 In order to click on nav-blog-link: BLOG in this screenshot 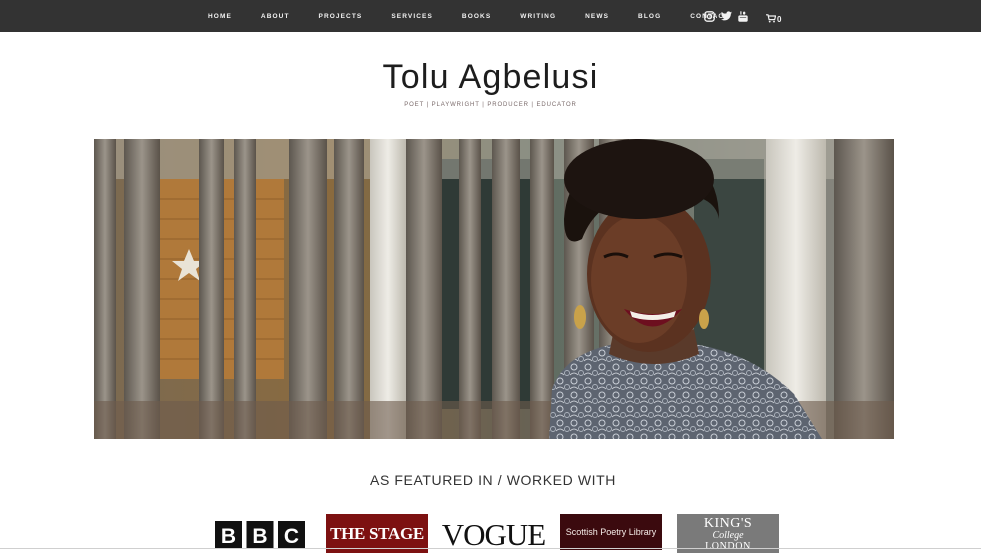, I will do `click(649, 17)`.